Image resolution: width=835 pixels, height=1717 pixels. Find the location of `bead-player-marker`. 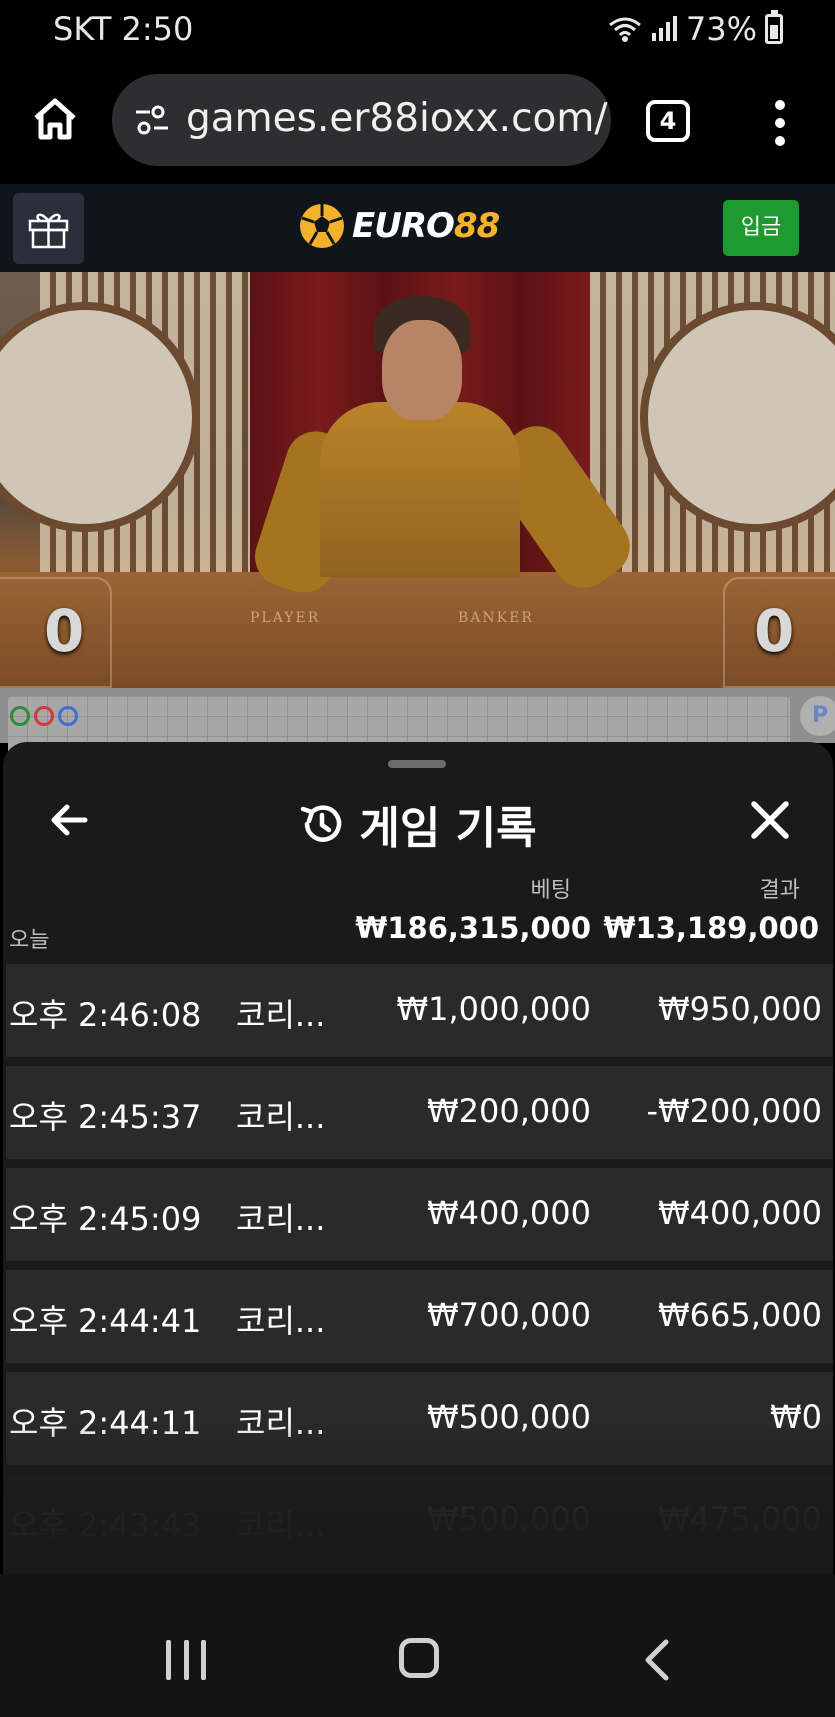

bead-player-marker is located at coordinates (68, 716).